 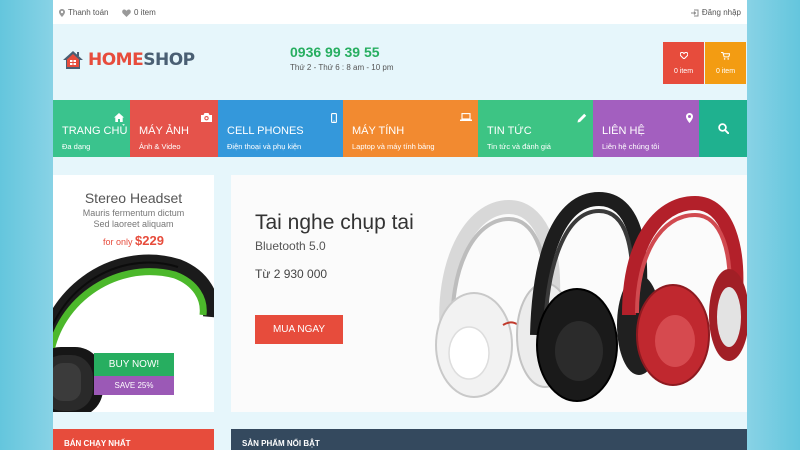 I want to click on nav-search-button, so click(x=723, y=128).